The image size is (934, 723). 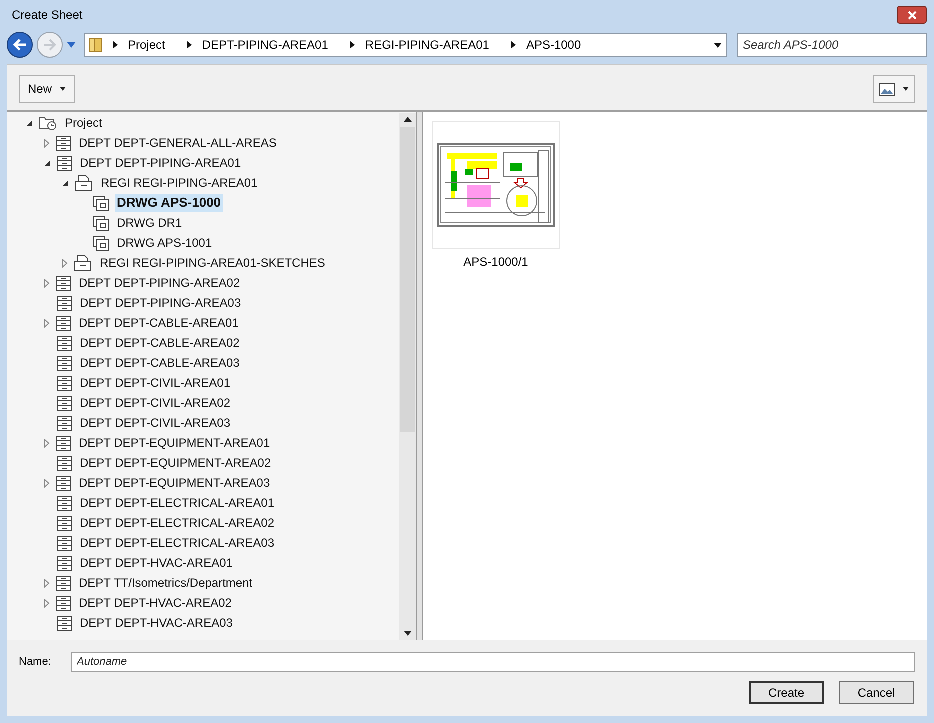 What do you see at coordinates (160, 363) in the screenshot?
I see `tree-item: DEPT DEPT-CABLE-AREA03` at bounding box center [160, 363].